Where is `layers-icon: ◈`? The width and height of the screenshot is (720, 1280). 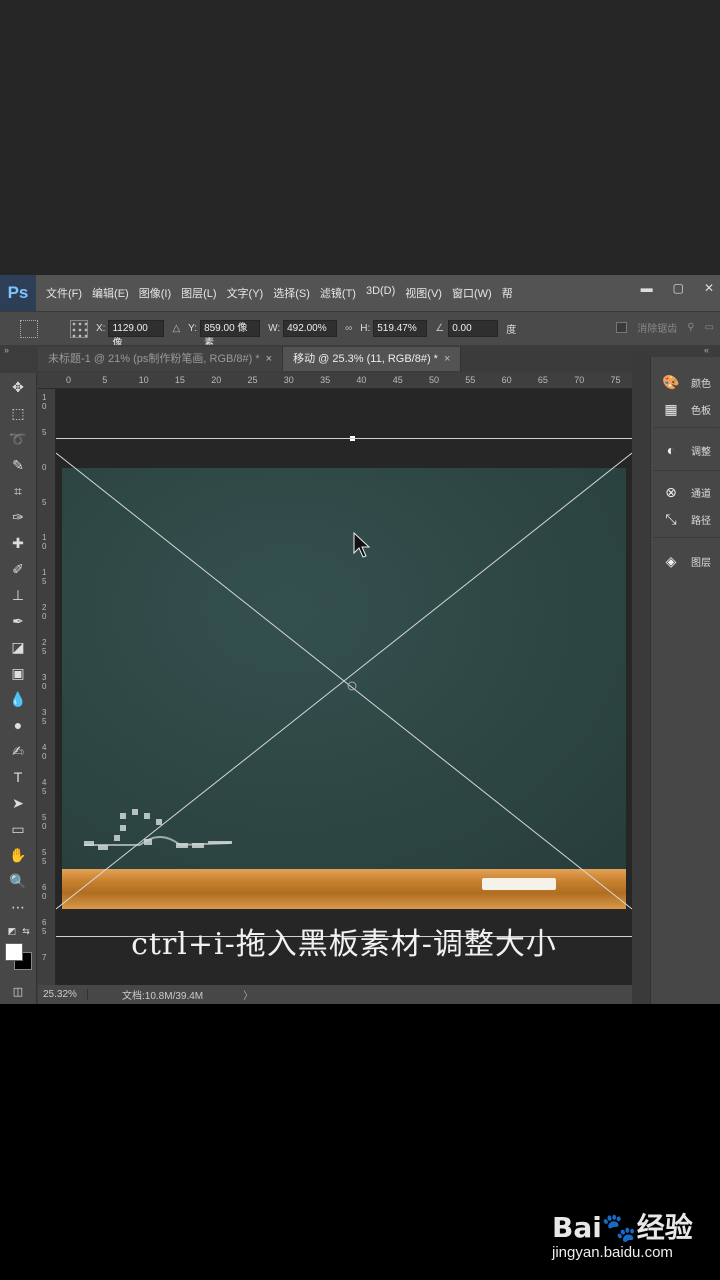
layers-icon: ◈ is located at coordinates (671, 560).